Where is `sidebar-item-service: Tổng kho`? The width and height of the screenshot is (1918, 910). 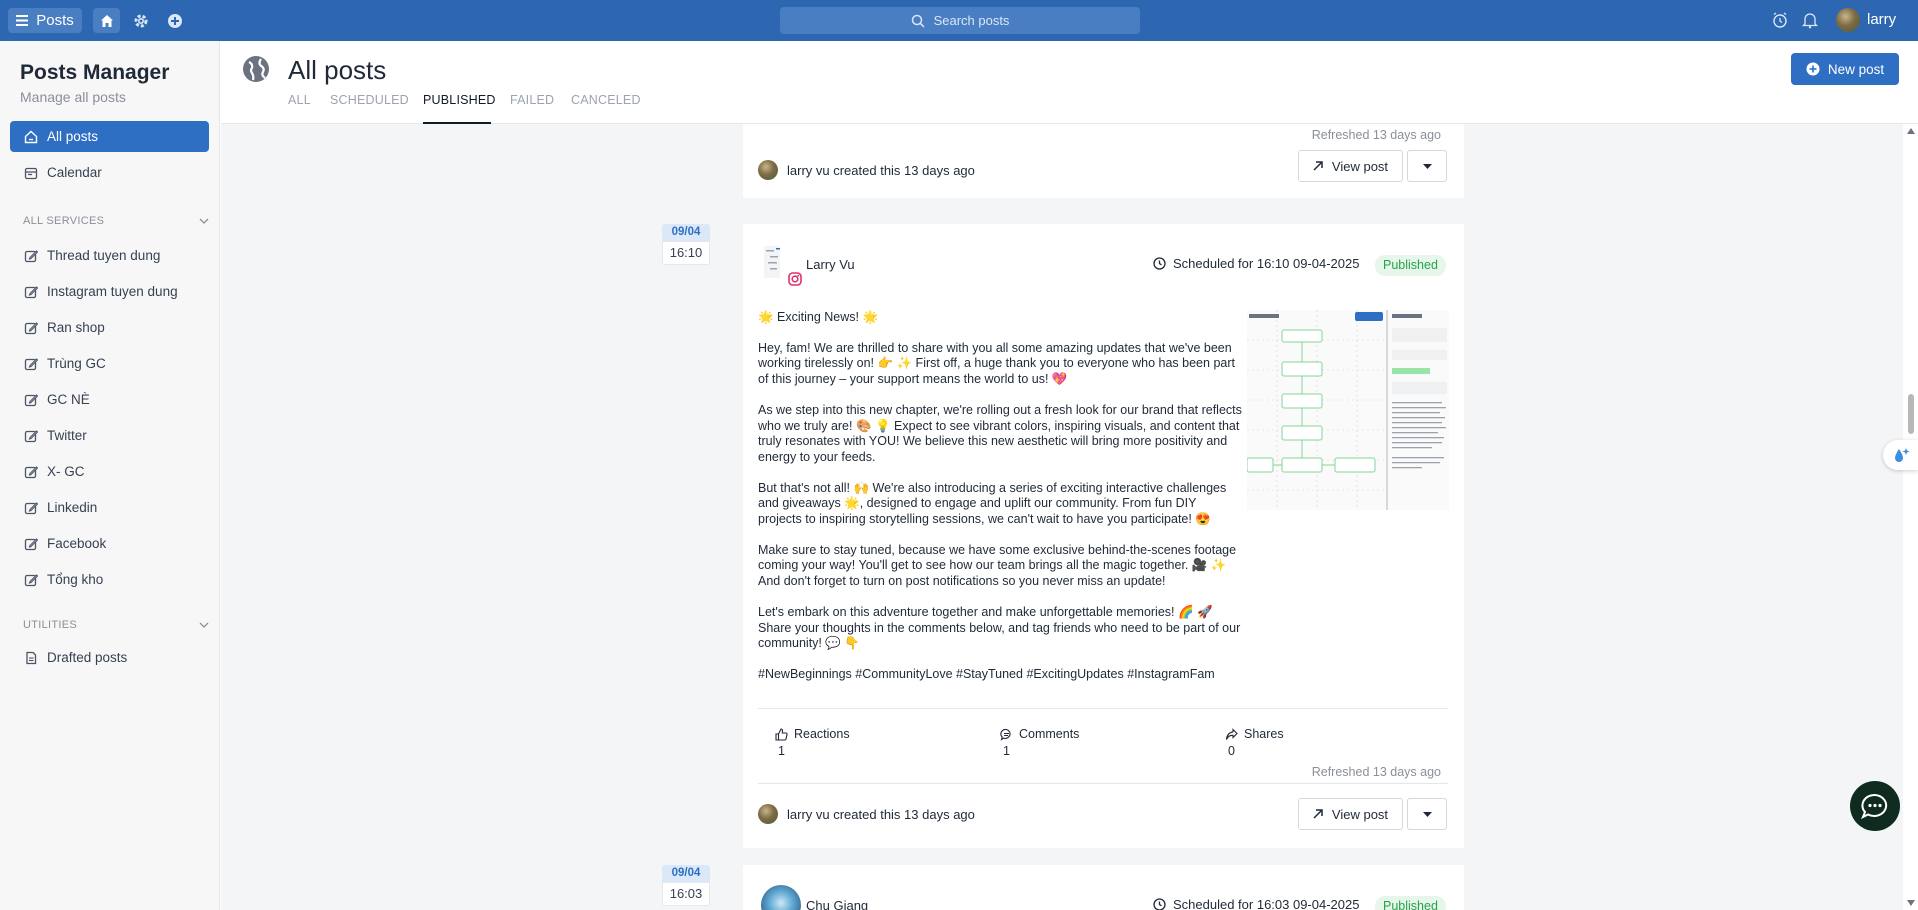
sidebar-item-service: Tổng kho is located at coordinates (109, 579).